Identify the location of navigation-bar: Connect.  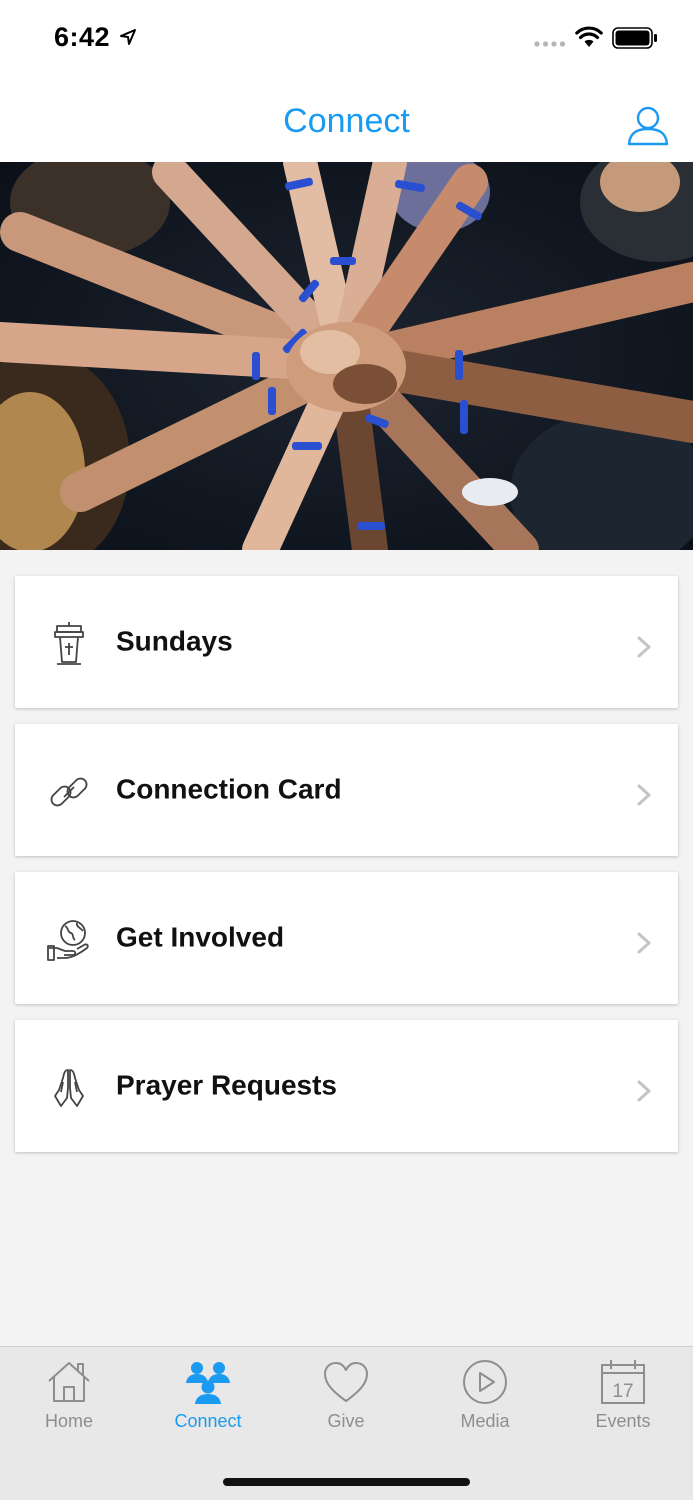
(346, 121).